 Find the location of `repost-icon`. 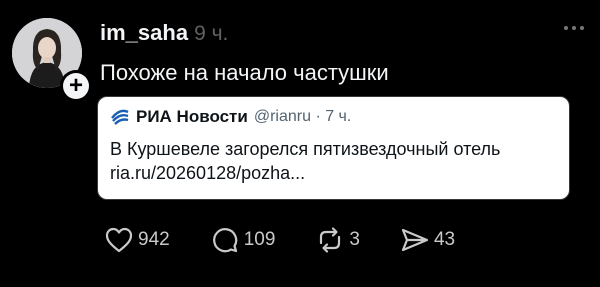

repost-icon is located at coordinates (330, 240).